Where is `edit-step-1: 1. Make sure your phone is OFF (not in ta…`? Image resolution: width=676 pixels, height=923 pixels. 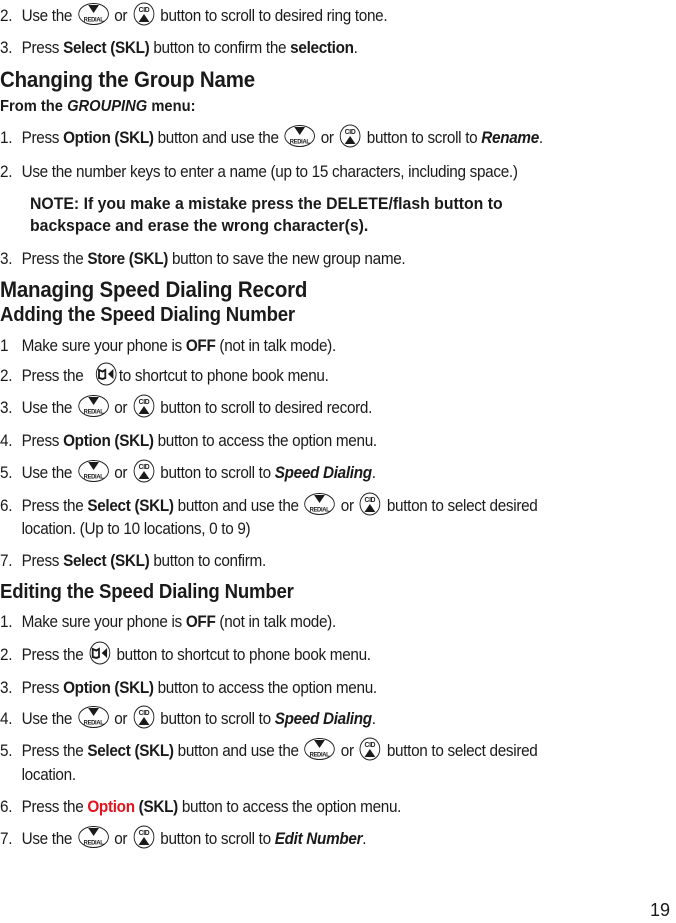 edit-step-1: 1. Make sure your phone is OFF (not in ta… is located at coordinates (168, 621).